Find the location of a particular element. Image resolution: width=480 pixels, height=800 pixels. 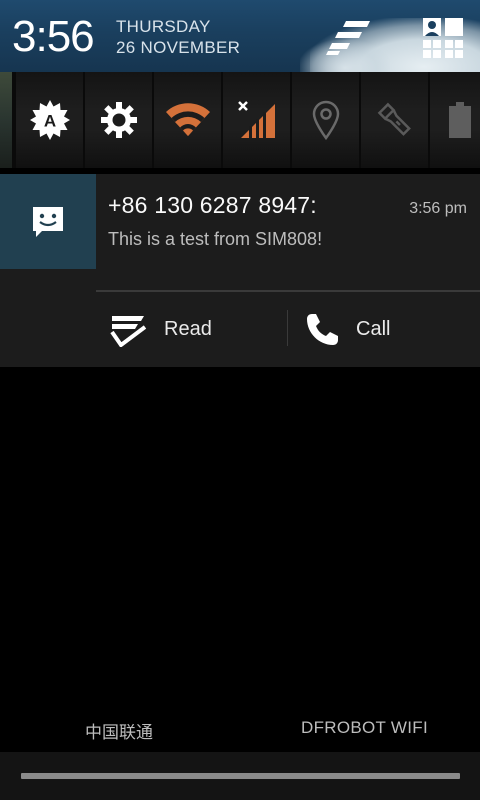

battery-icon is located at coordinates (460, 120).